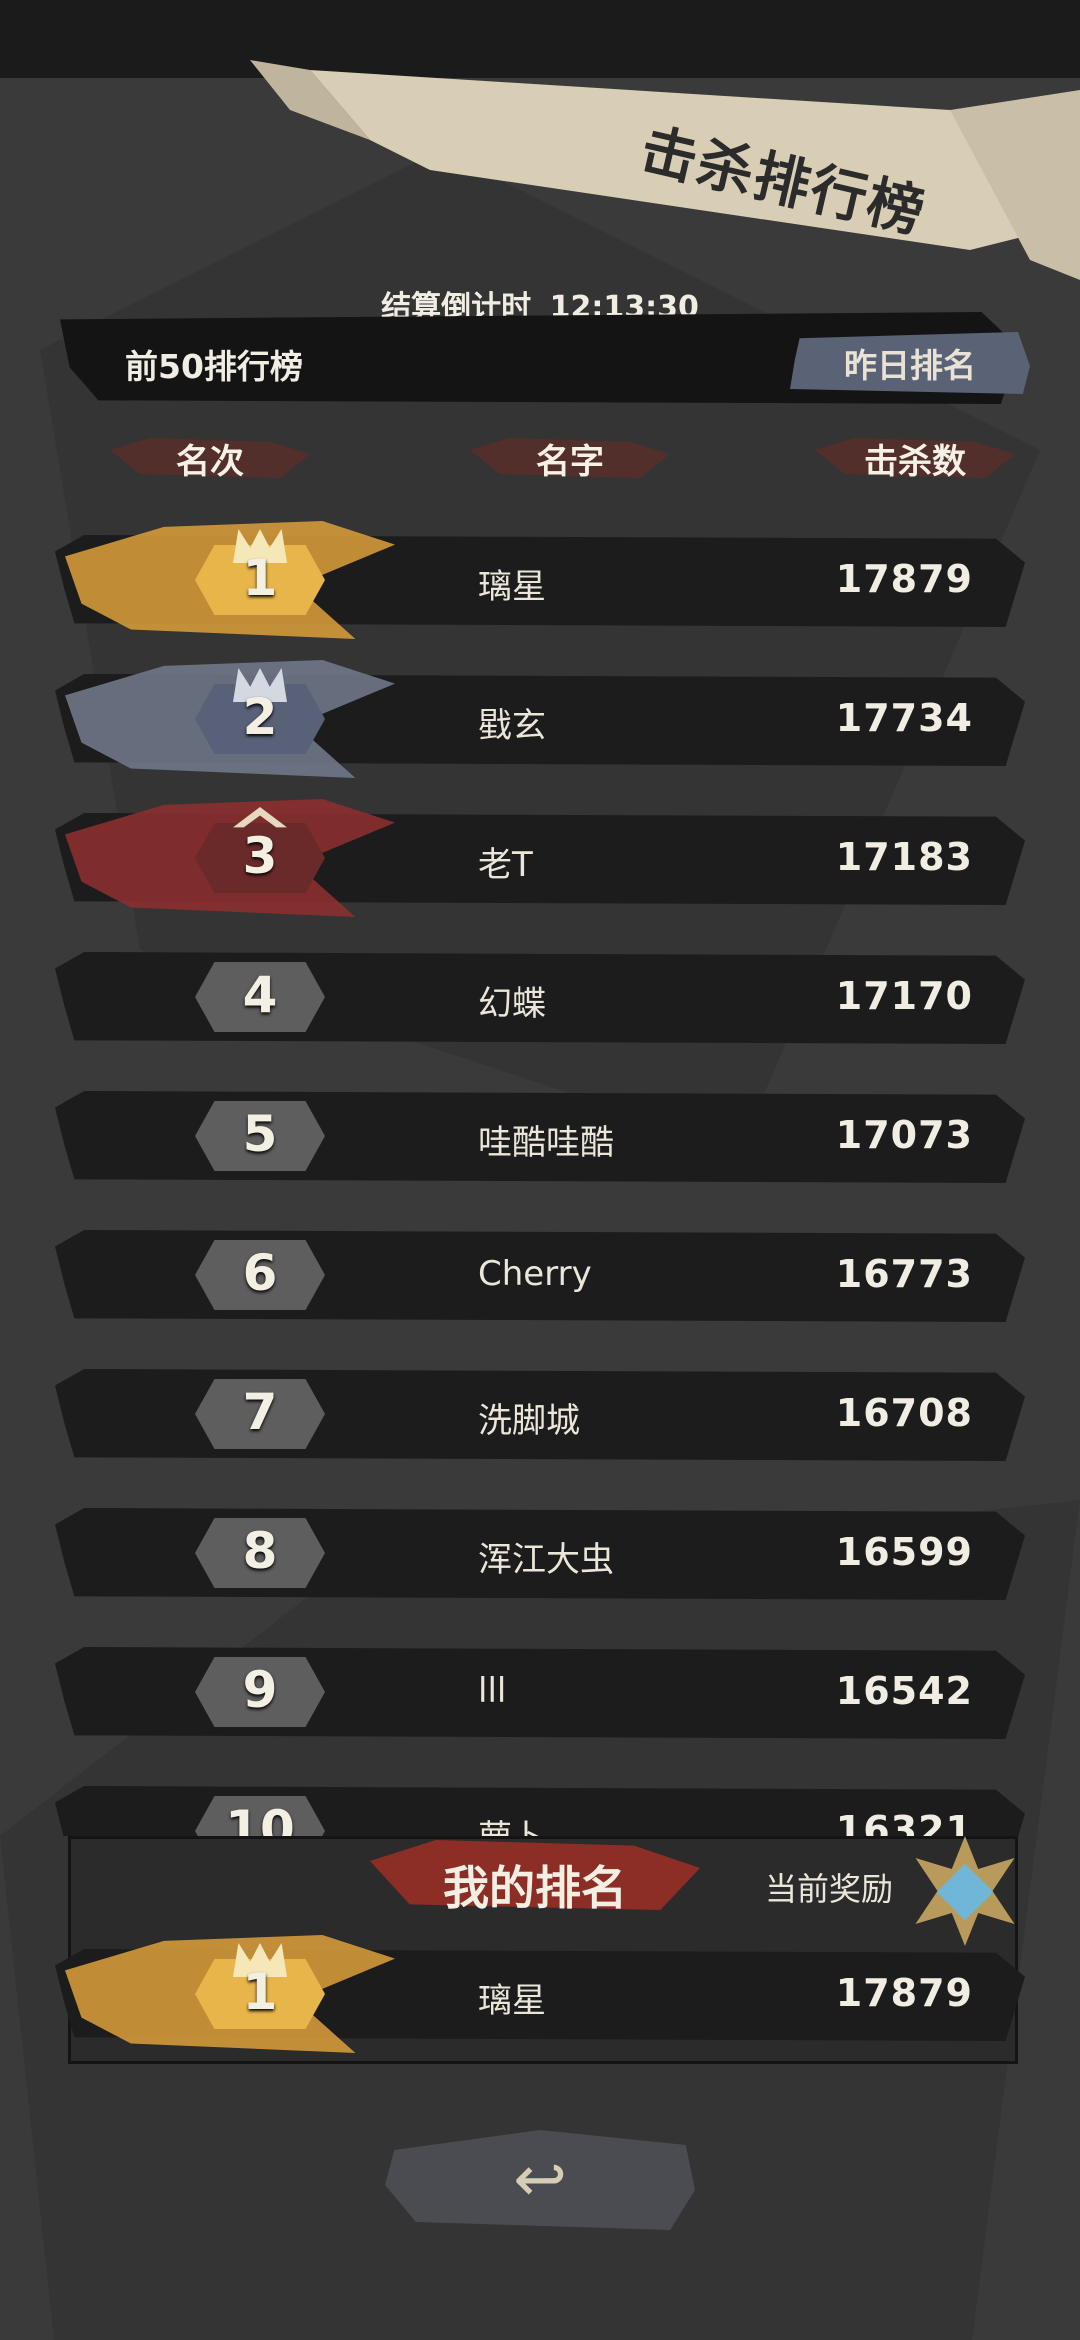 Image resolution: width=1080 pixels, height=2340 pixels. What do you see at coordinates (546, 1143) in the screenshot?
I see `player-name: 哇酷哇酷` at bounding box center [546, 1143].